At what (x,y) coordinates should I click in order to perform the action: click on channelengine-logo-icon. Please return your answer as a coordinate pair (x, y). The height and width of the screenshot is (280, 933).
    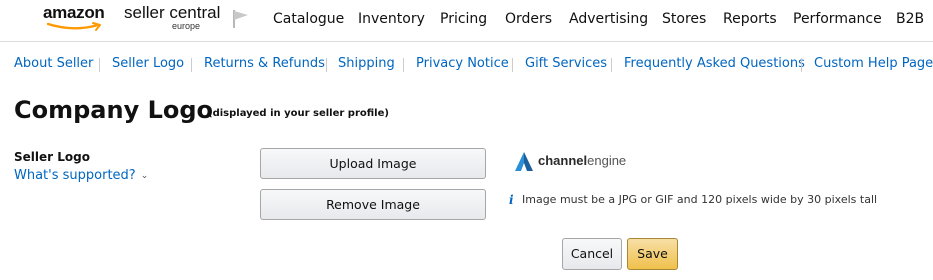
    Looking at the image, I should click on (524, 161).